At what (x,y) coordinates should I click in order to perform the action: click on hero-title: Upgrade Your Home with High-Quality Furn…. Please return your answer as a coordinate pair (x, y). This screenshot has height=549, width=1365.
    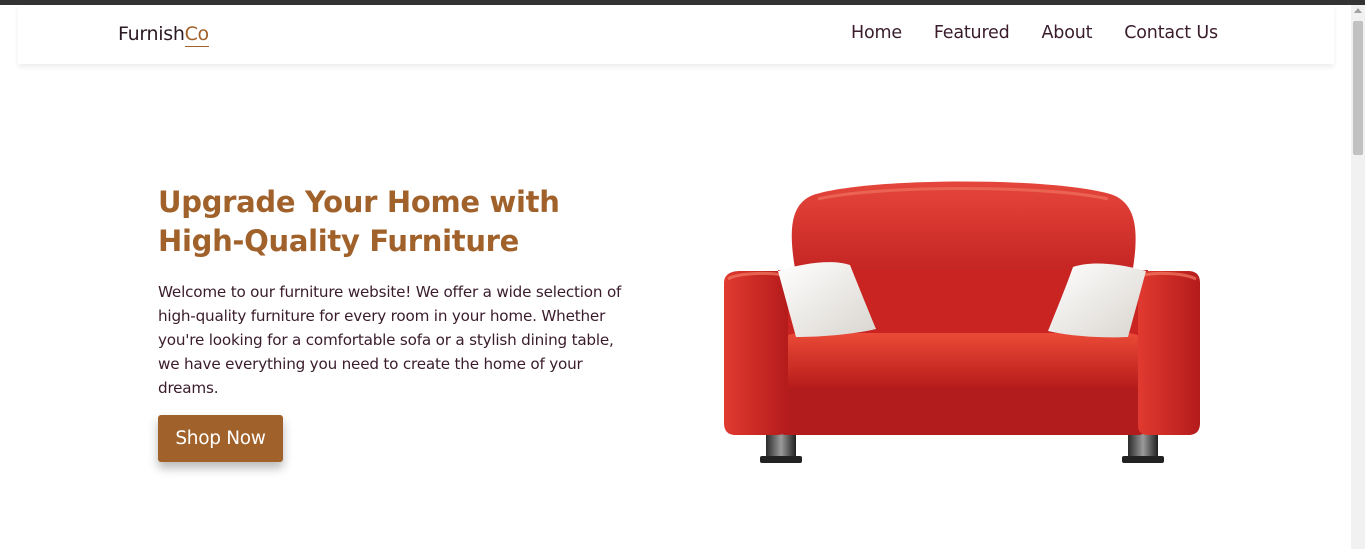
    Looking at the image, I should click on (359, 221).